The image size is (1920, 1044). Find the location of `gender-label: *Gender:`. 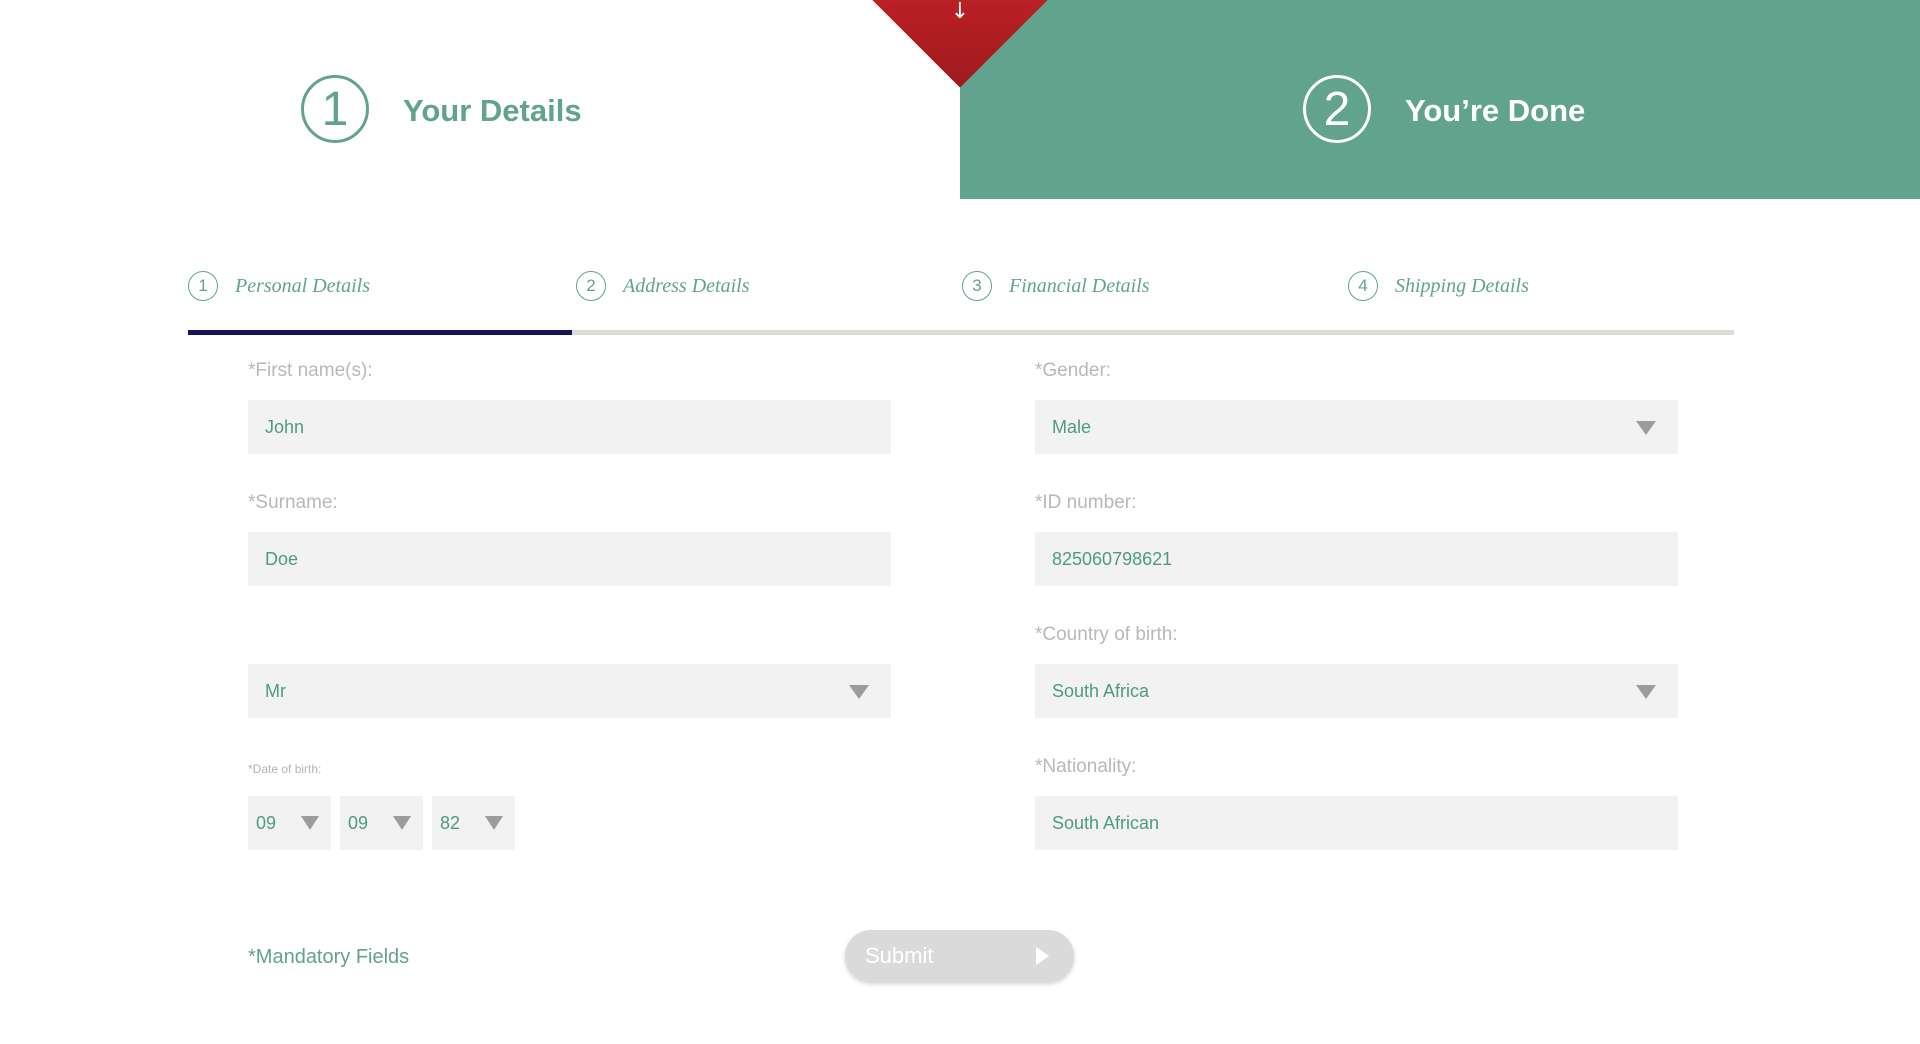

gender-label: *Gender: is located at coordinates (1073, 370).